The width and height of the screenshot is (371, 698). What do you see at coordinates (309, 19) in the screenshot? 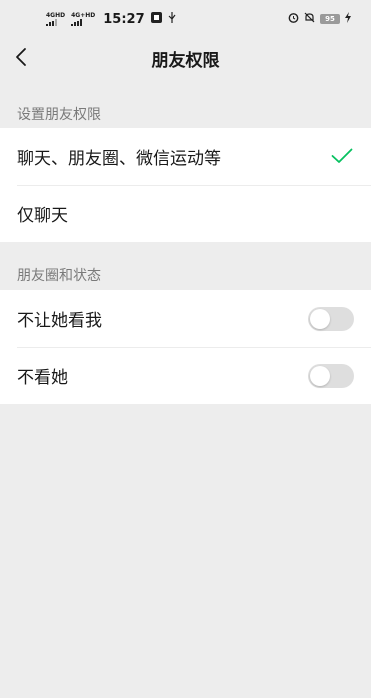
I see `mute-icon` at bounding box center [309, 19].